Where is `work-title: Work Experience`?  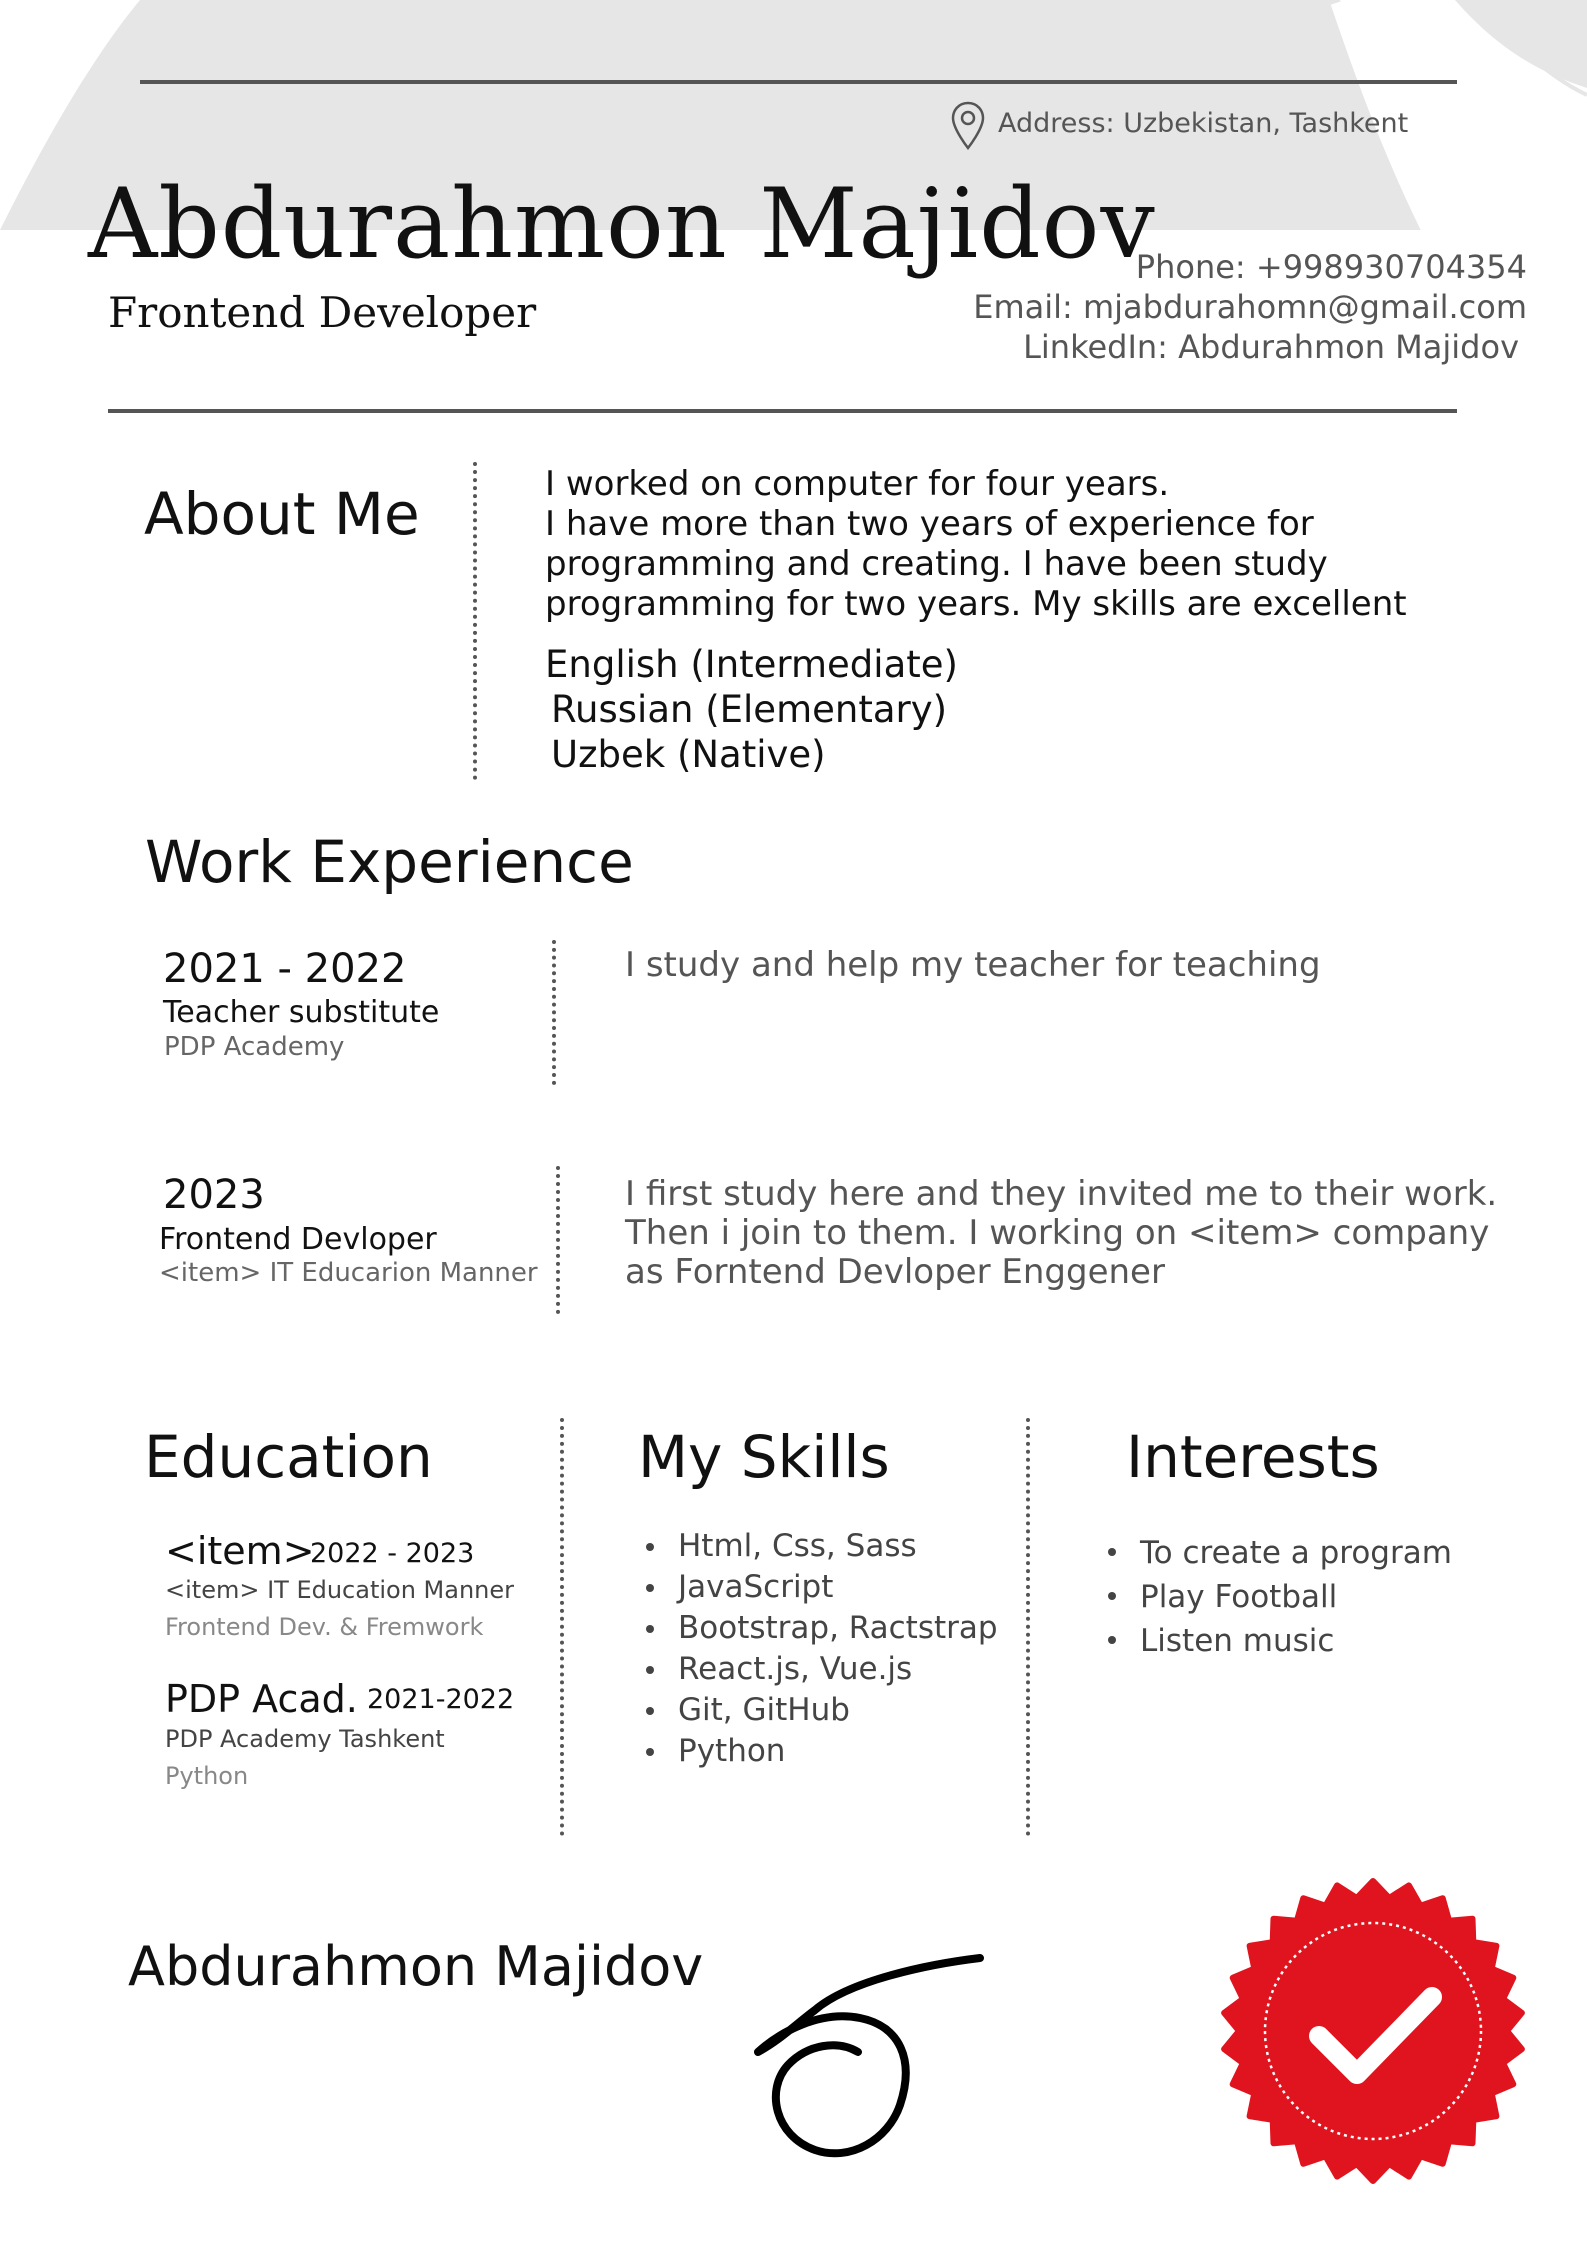 work-title: Work Experience is located at coordinates (389, 862).